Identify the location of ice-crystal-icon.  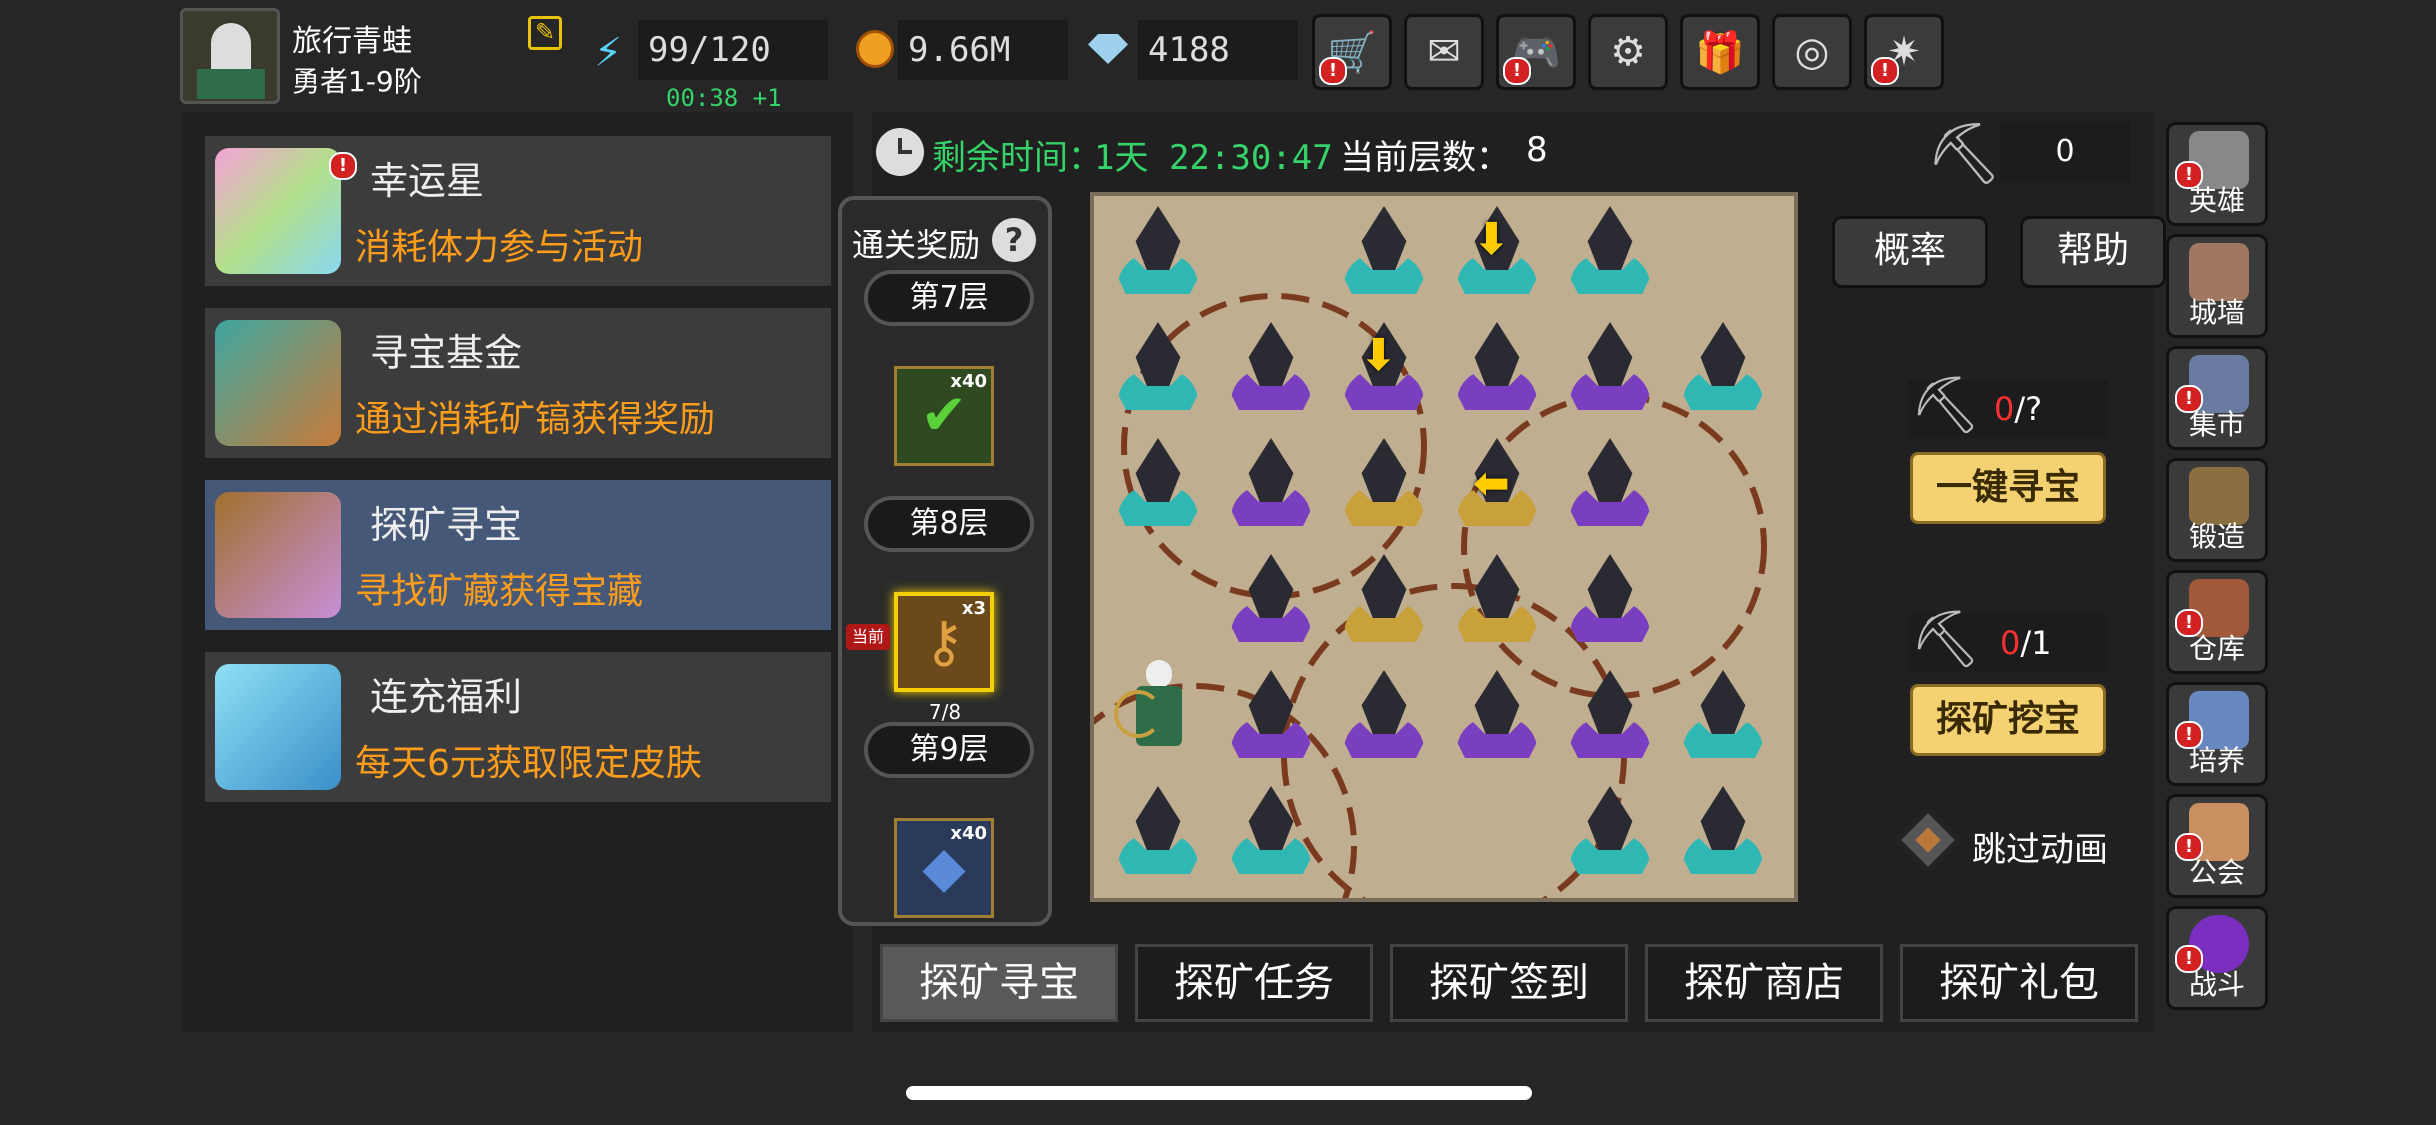
(278, 727).